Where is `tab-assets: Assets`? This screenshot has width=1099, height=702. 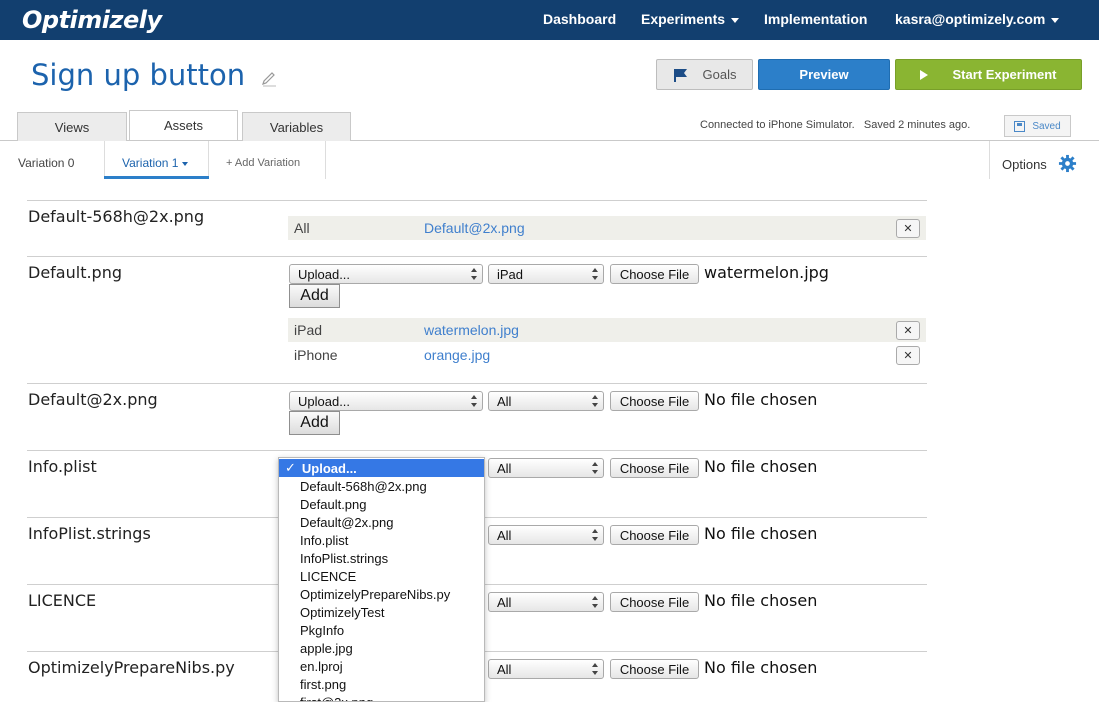 tab-assets: Assets is located at coordinates (183, 125).